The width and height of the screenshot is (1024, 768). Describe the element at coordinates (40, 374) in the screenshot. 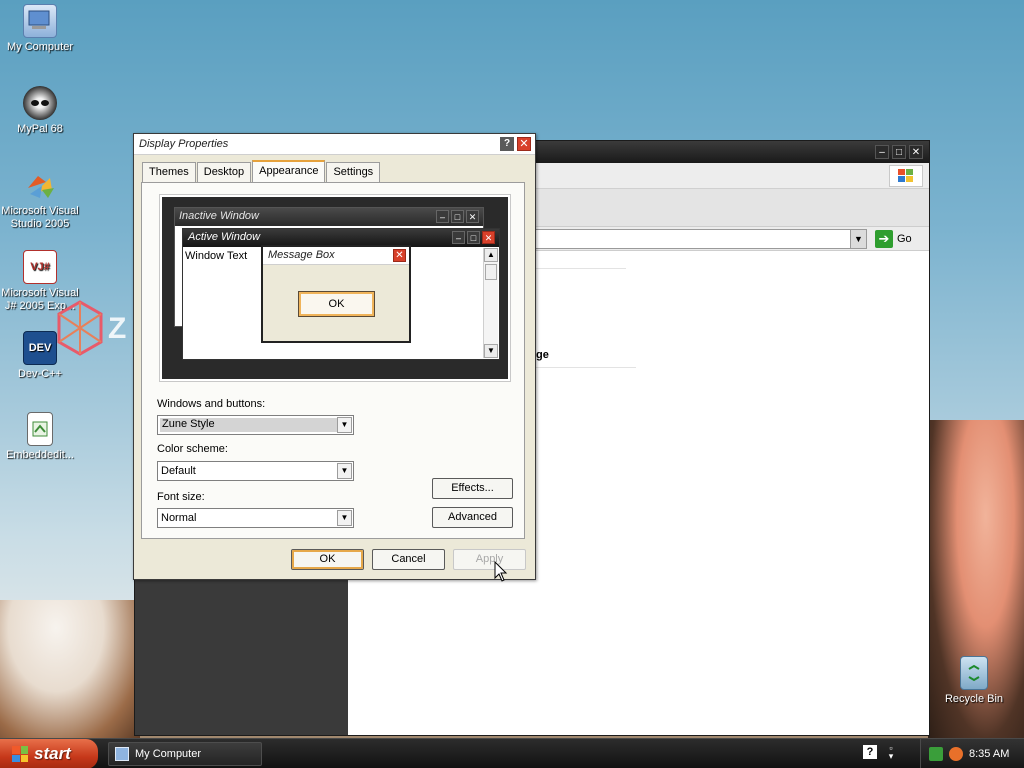

I see `desktop-icon-label: Dev-C++` at that location.